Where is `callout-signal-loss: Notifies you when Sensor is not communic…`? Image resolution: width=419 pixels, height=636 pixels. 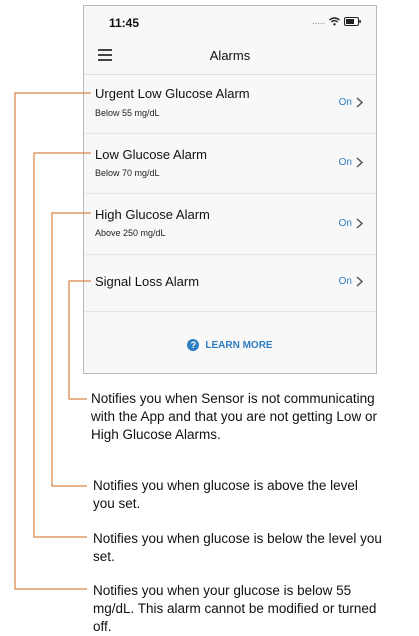
callout-signal-loss: Notifies you when Sensor is not communic… is located at coordinates (234, 416).